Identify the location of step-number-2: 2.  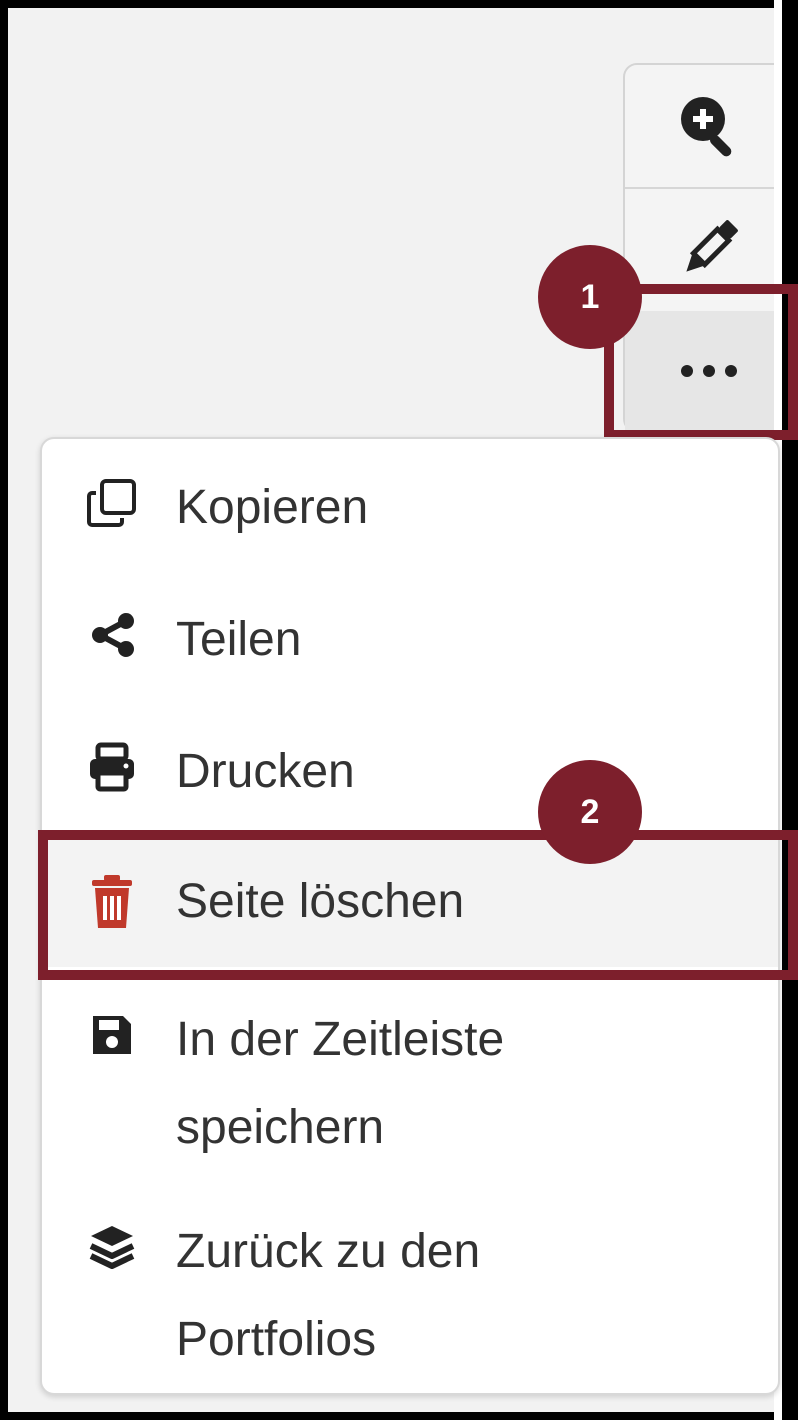
(590, 811).